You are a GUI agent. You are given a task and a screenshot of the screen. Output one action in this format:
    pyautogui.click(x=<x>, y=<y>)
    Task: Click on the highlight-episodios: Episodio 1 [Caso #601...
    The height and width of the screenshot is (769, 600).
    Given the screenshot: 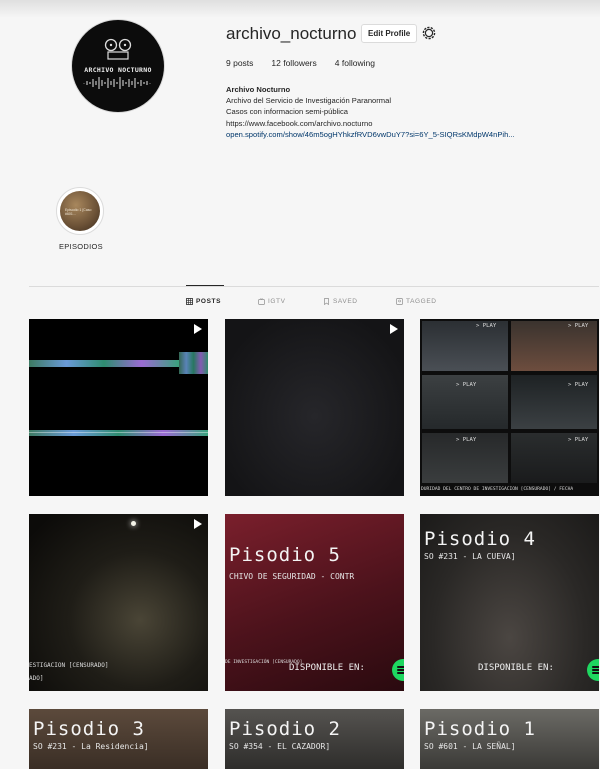 What is the action you would take?
    pyautogui.click(x=80, y=211)
    